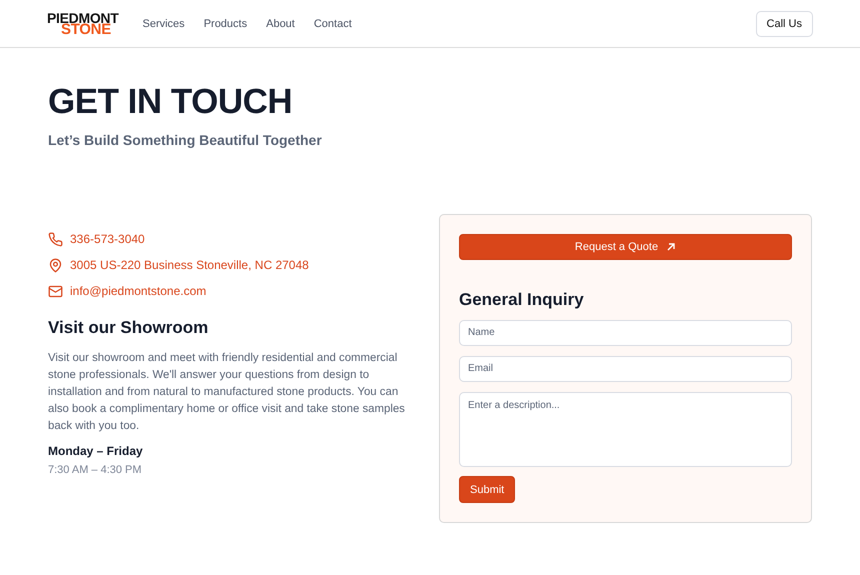 This screenshot has height=575, width=860. Describe the element at coordinates (107, 239) in the screenshot. I see `phone-link: 336-573-3040` at that location.